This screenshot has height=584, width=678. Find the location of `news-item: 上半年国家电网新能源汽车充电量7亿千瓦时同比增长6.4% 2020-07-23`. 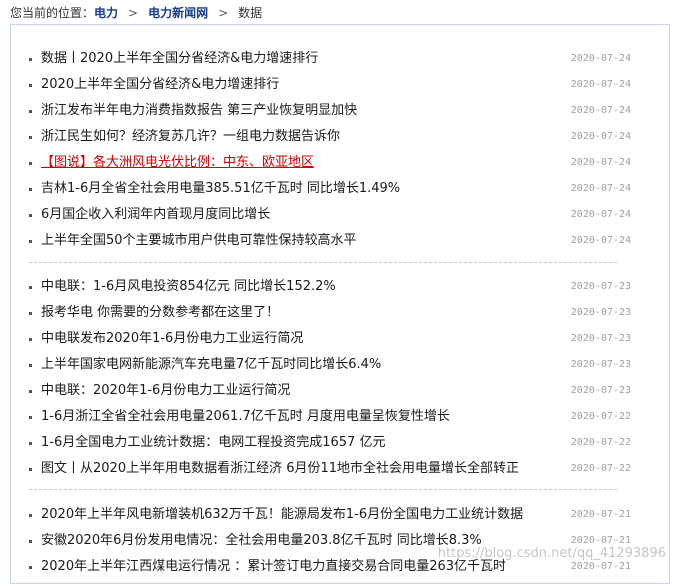

news-item: 上半年国家电网新能源汽车充电量7亿千瓦时同比增长6.4% 2020-07-23 is located at coordinates (330, 365).